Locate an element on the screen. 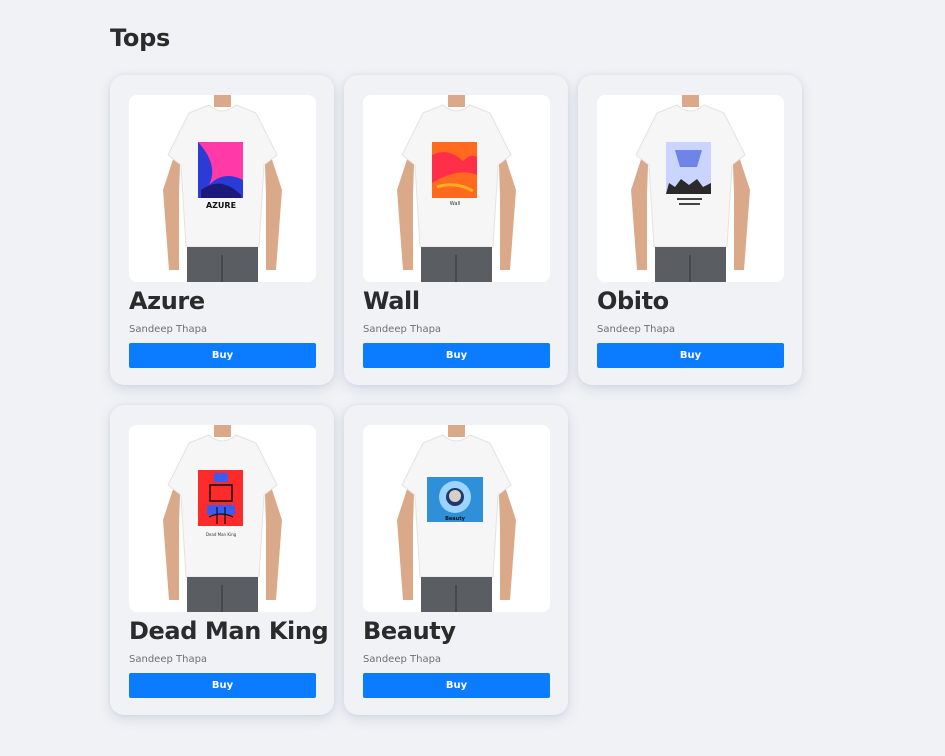 The height and width of the screenshot is (756, 945). product-name: Azure is located at coordinates (167, 301).